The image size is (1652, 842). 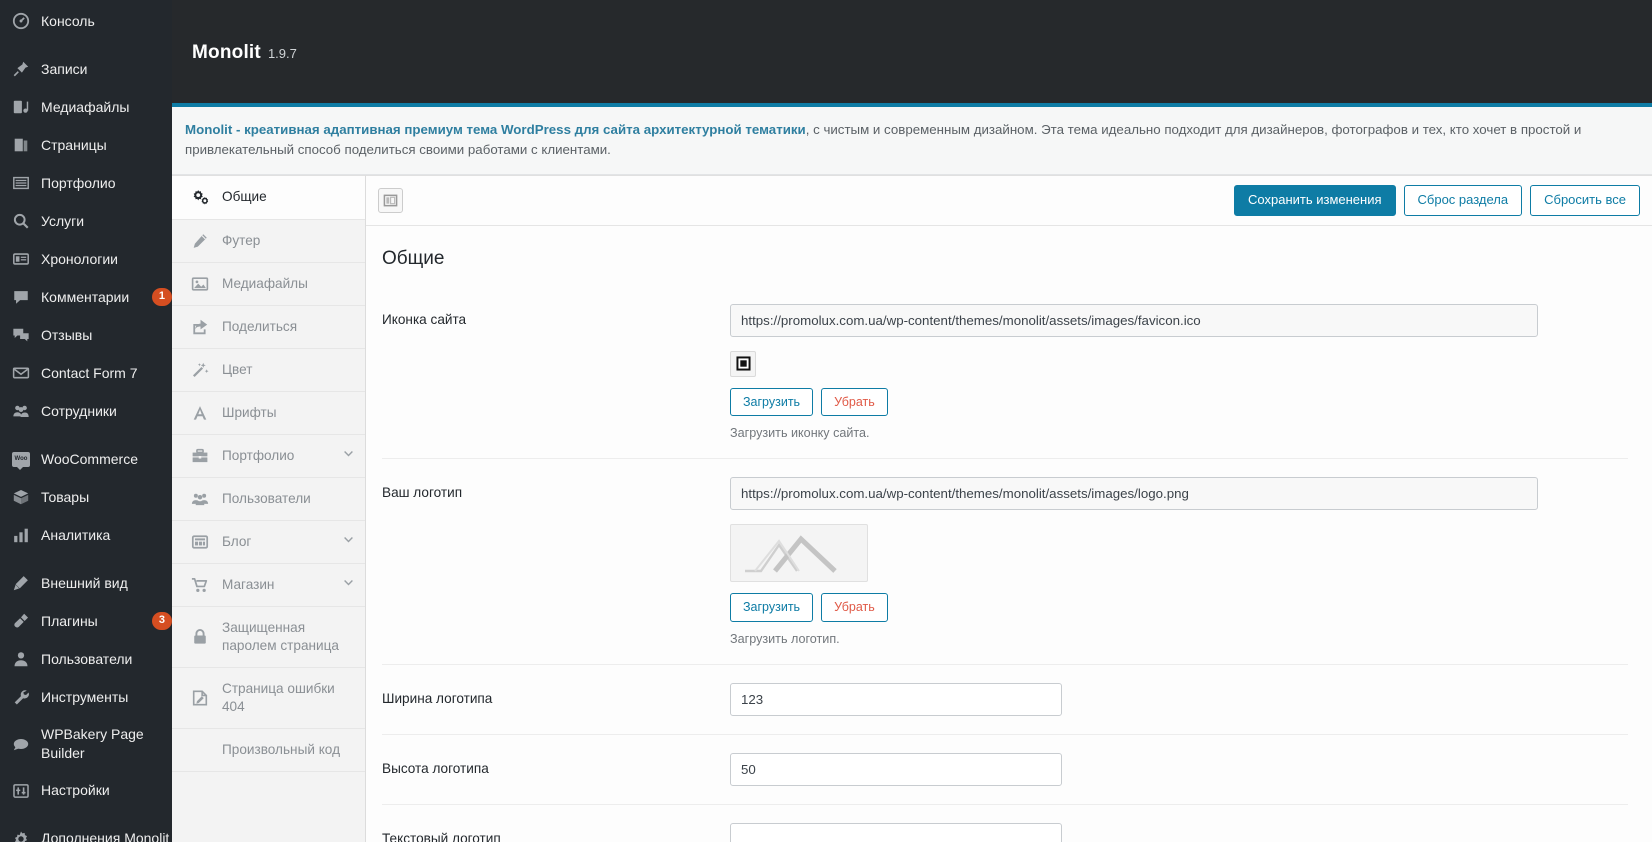 I want to click on tab-11: Страница ошибки 404, so click(x=268, y=698).